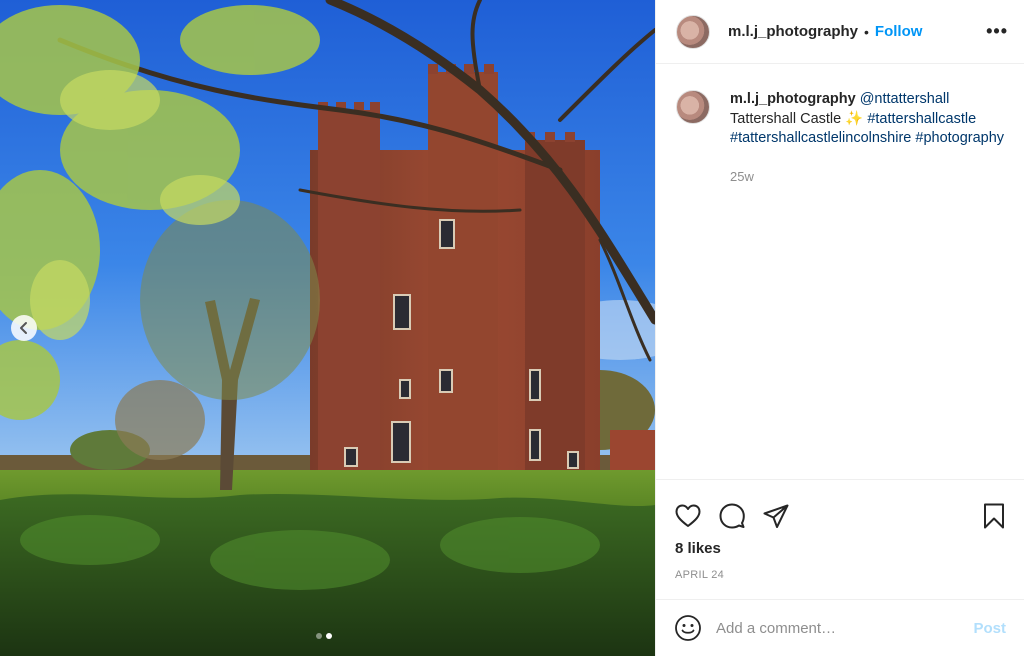 This screenshot has height=656, width=1024. What do you see at coordinates (693, 107) in the screenshot?
I see `caption-avatar` at bounding box center [693, 107].